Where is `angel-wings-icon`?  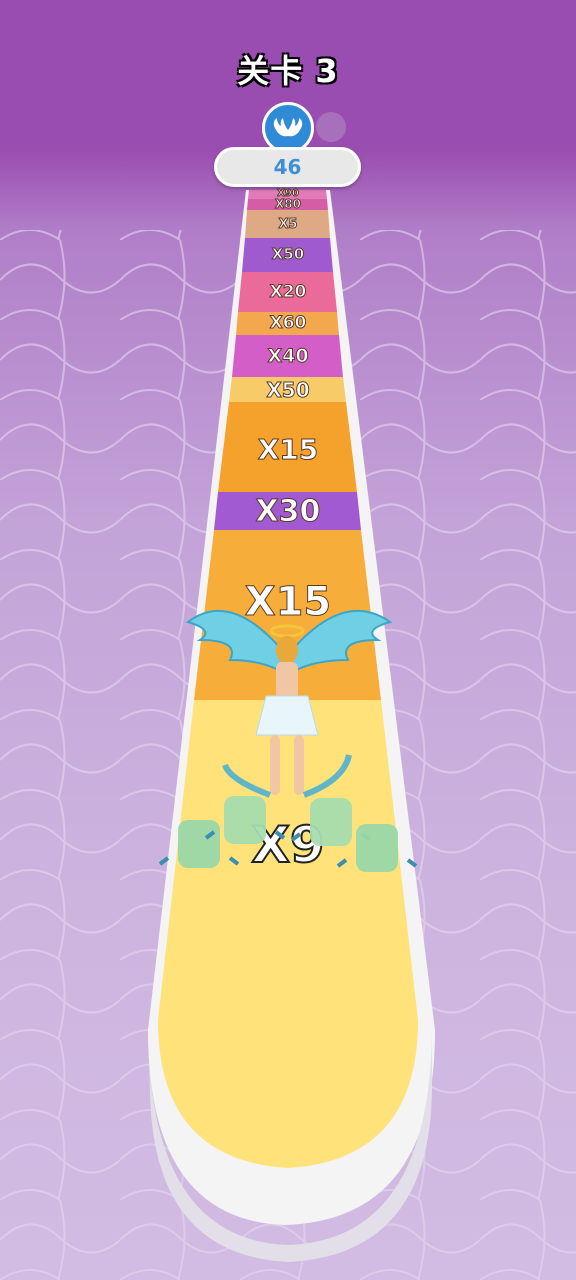 angel-wings-icon is located at coordinates (288, 127).